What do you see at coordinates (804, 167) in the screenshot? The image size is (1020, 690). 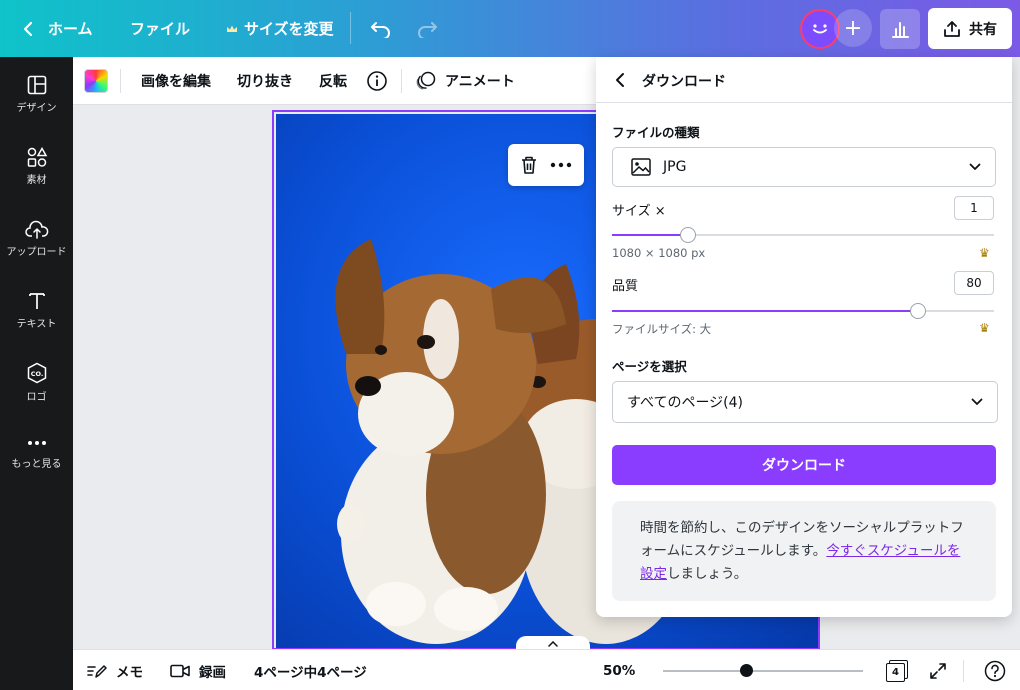 I see `file-type-select: JPG` at bounding box center [804, 167].